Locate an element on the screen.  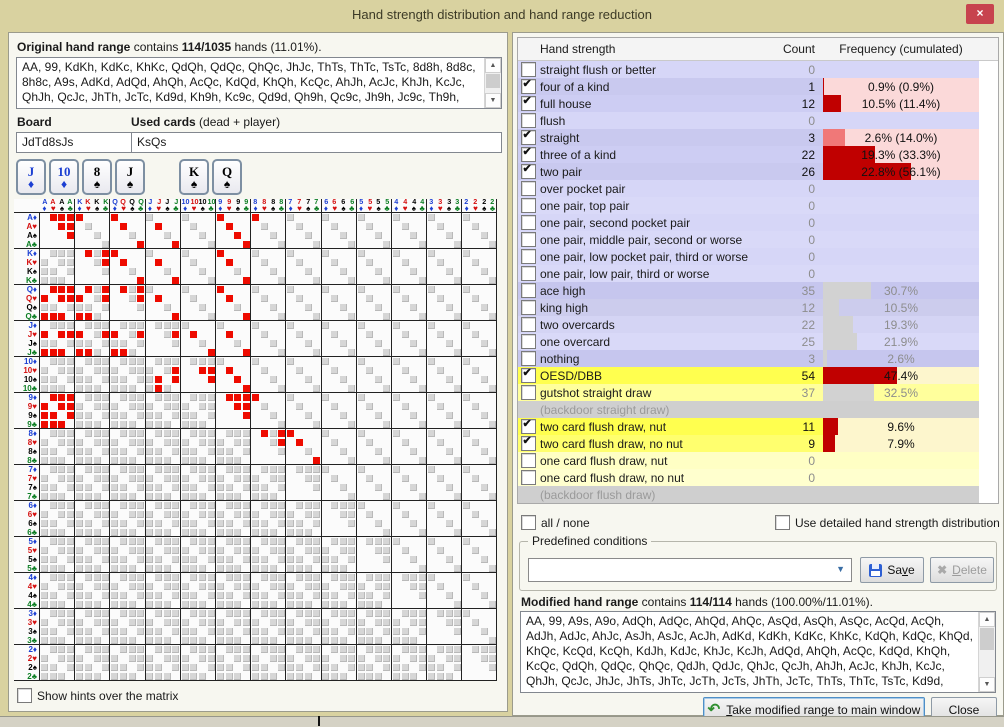
row-checkbox is located at coordinates (528, 324).